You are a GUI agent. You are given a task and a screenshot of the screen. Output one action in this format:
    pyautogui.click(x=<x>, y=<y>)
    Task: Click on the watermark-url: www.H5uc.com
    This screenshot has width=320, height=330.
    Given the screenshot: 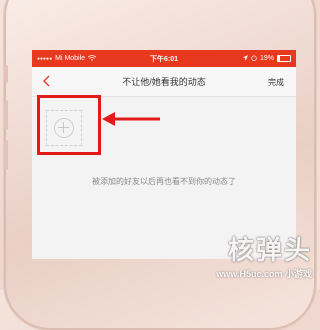 What is the action you would take?
    pyautogui.click(x=249, y=274)
    